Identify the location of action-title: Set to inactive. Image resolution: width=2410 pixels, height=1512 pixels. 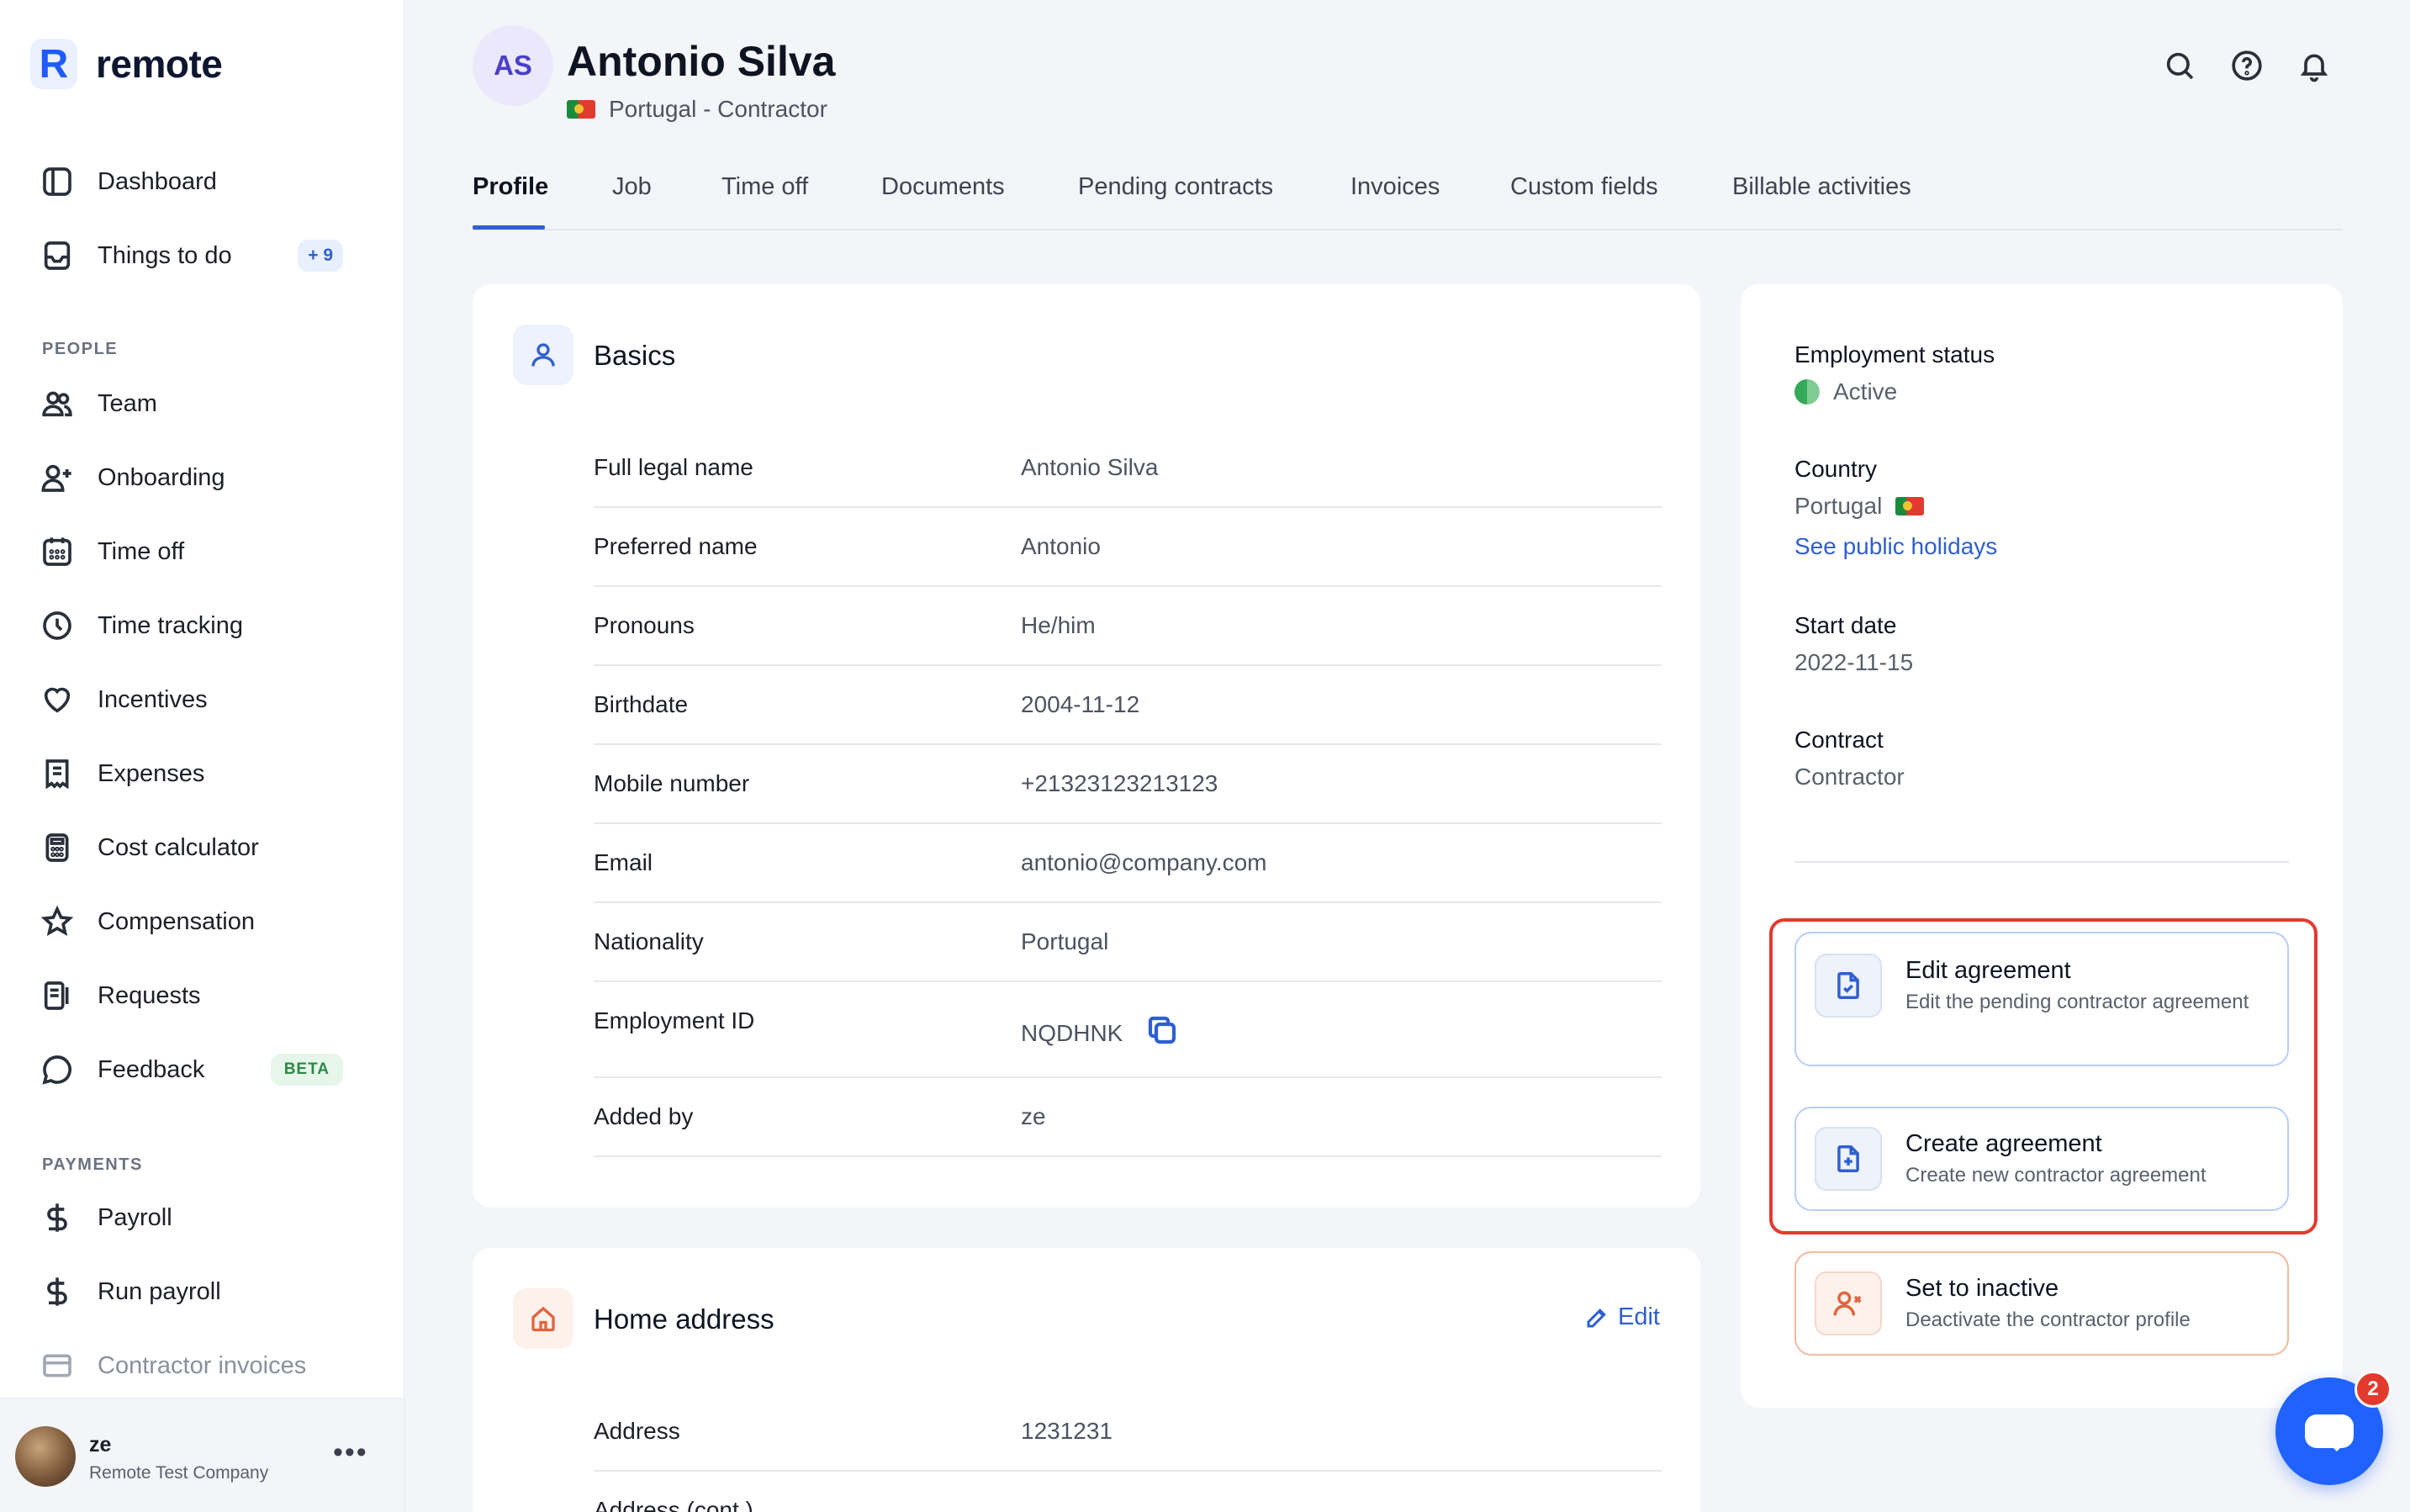
(1982, 1288).